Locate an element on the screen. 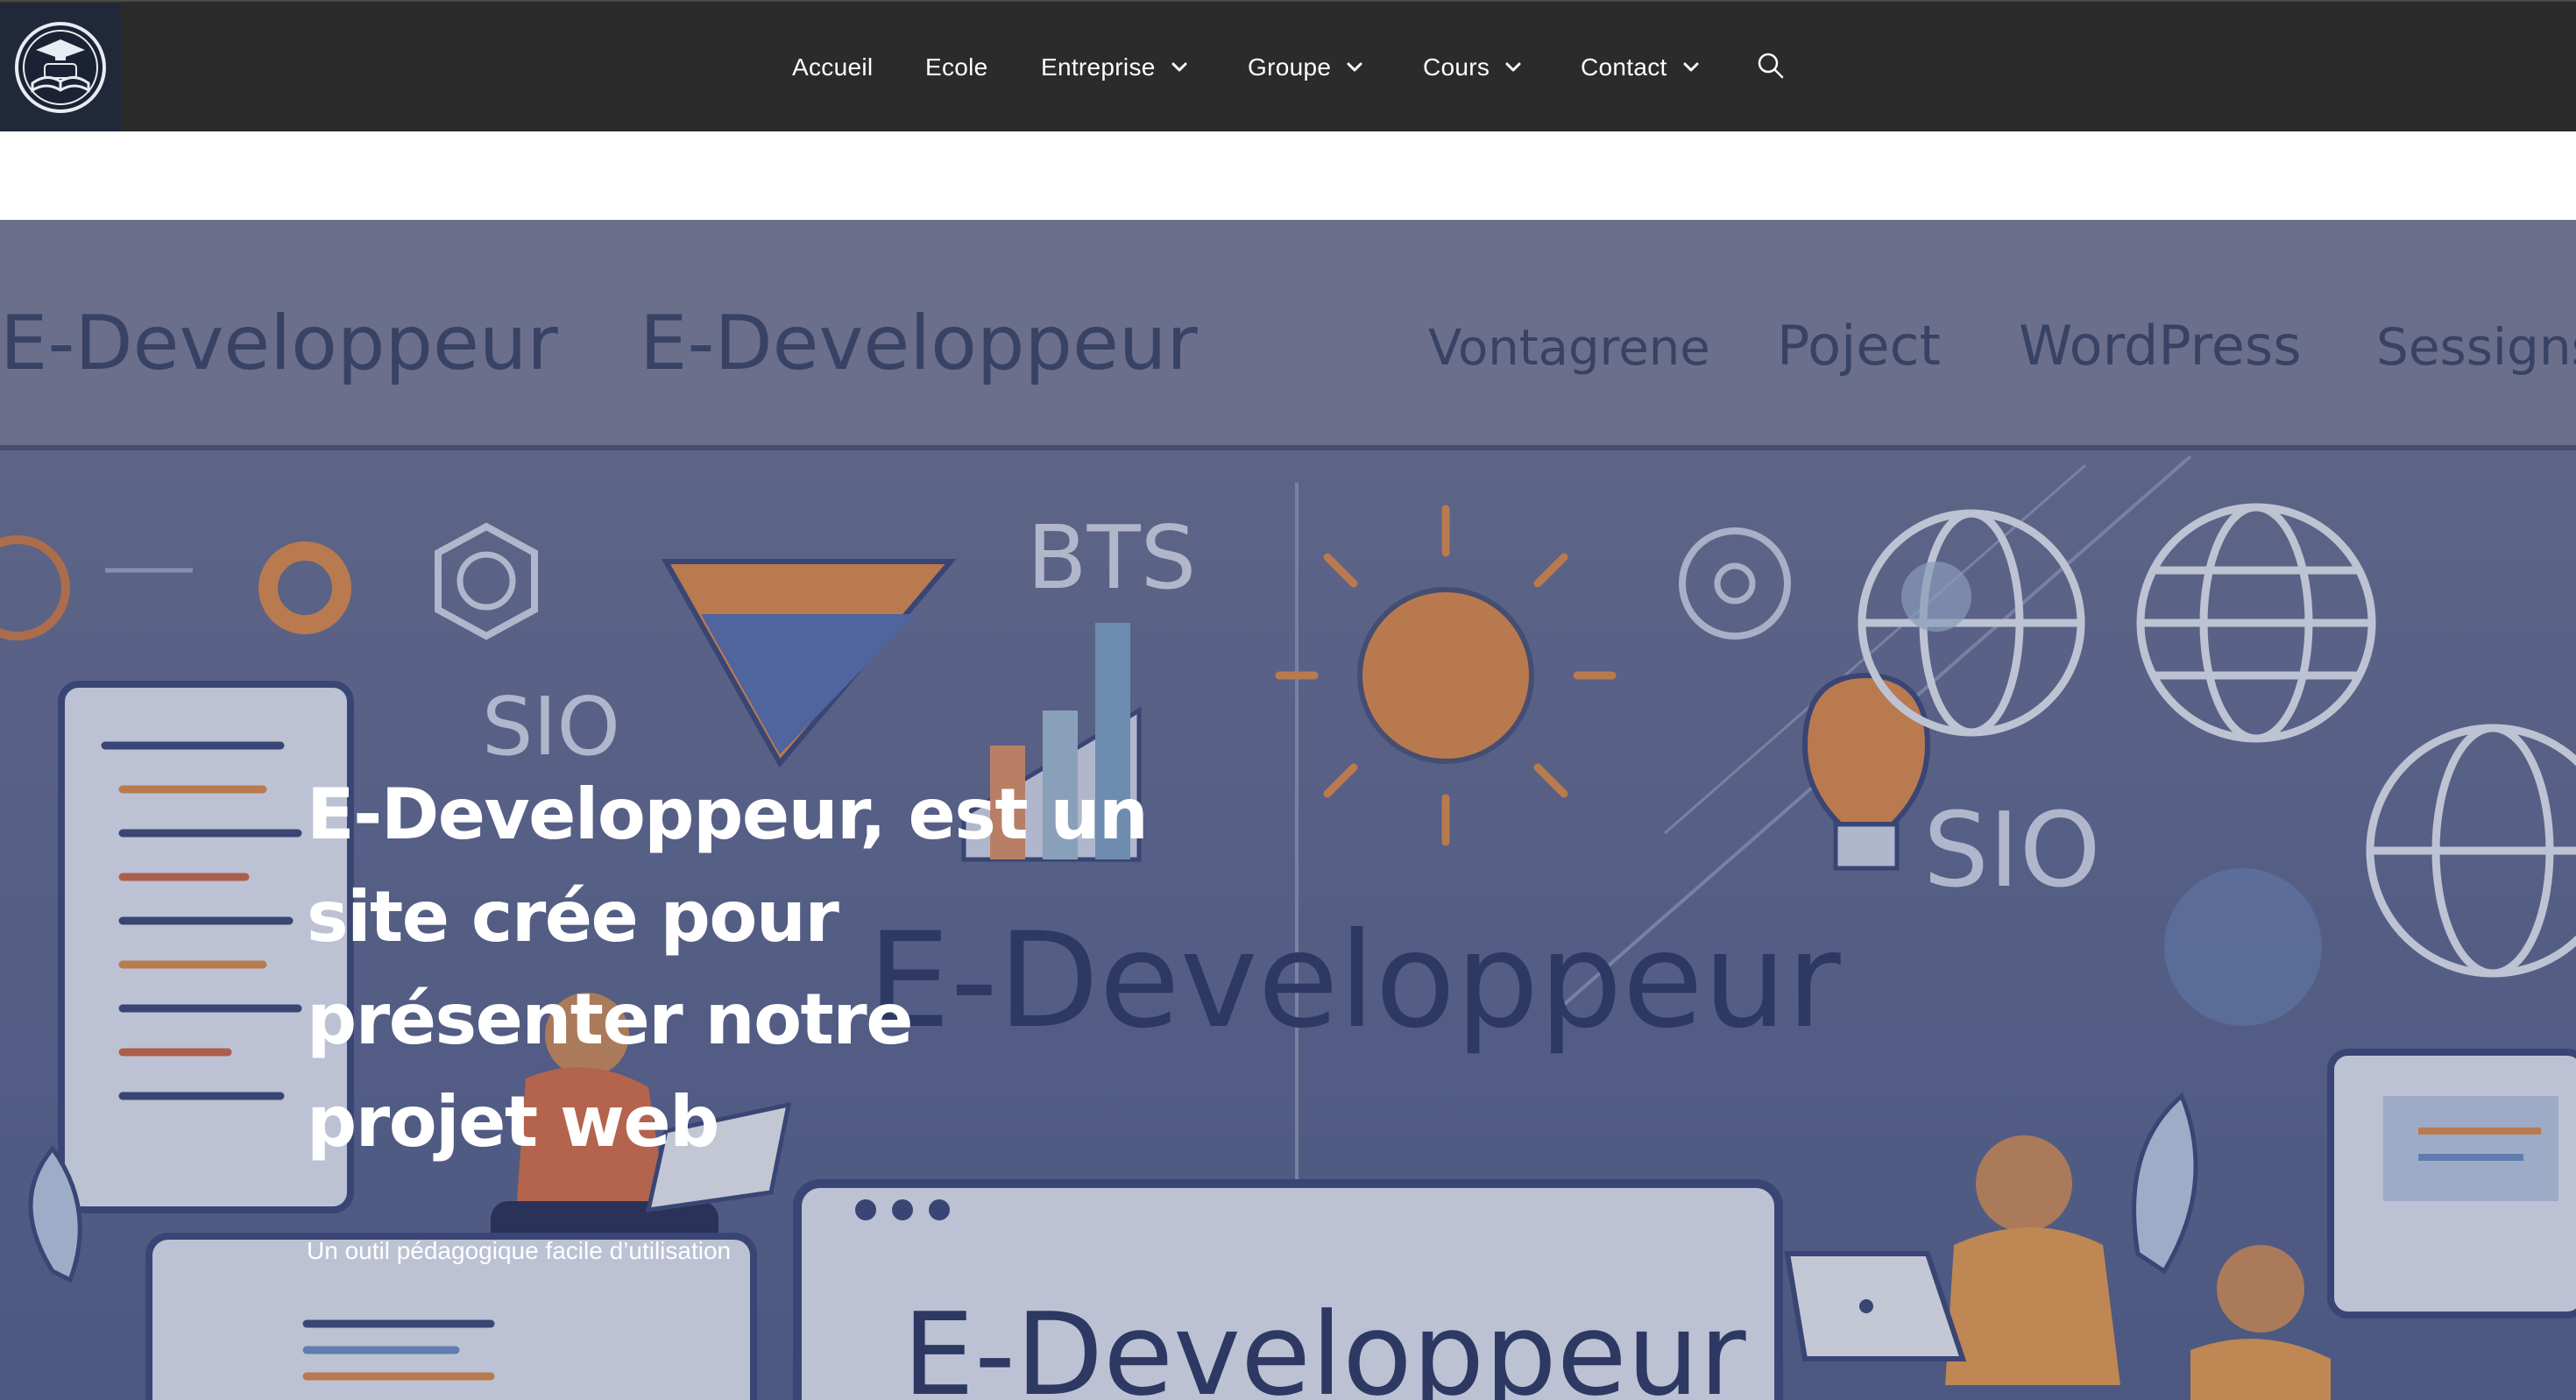  nav-item-label: Ecole is located at coordinates (956, 67).